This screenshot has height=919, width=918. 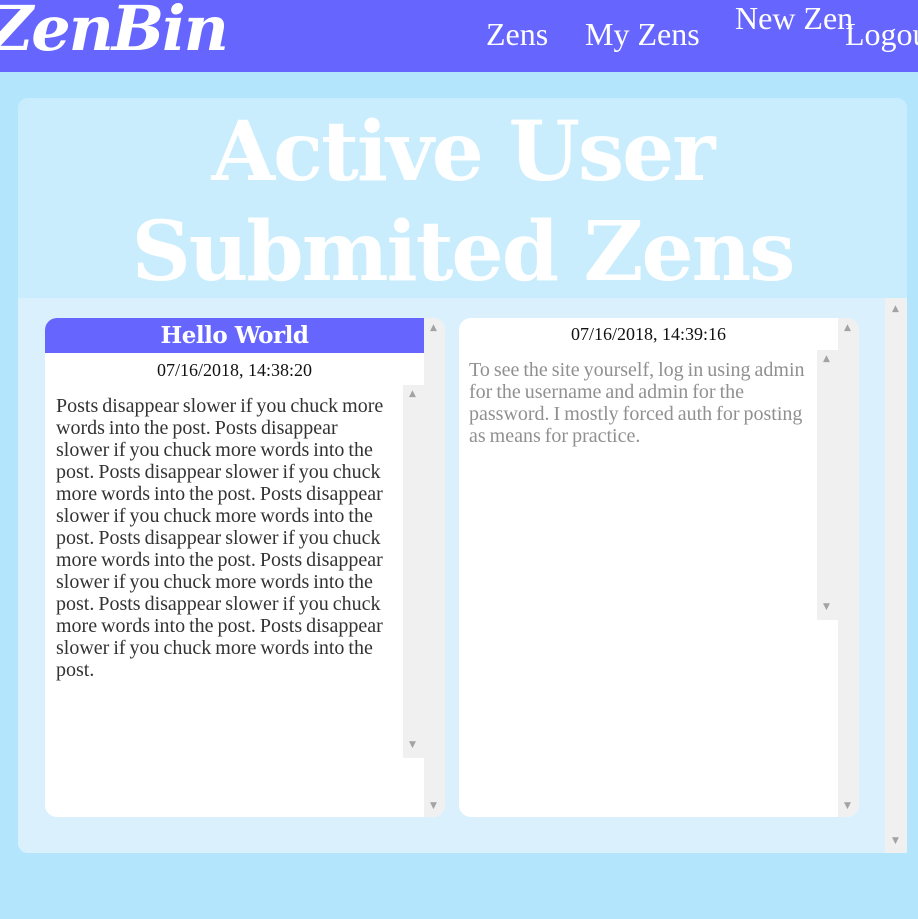 What do you see at coordinates (234, 370) in the screenshot?
I see `zen-timestamp: 07/16/2018, 14:38:20` at bounding box center [234, 370].